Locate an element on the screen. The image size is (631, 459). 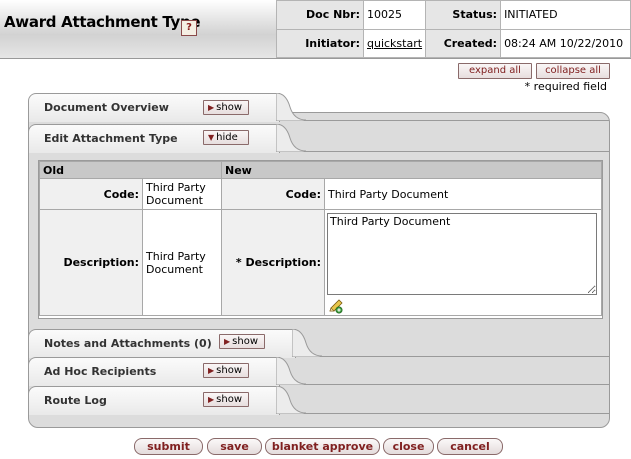
created-value: 08:24 AM 10/22/2010 is located at coordinates (565, 43).